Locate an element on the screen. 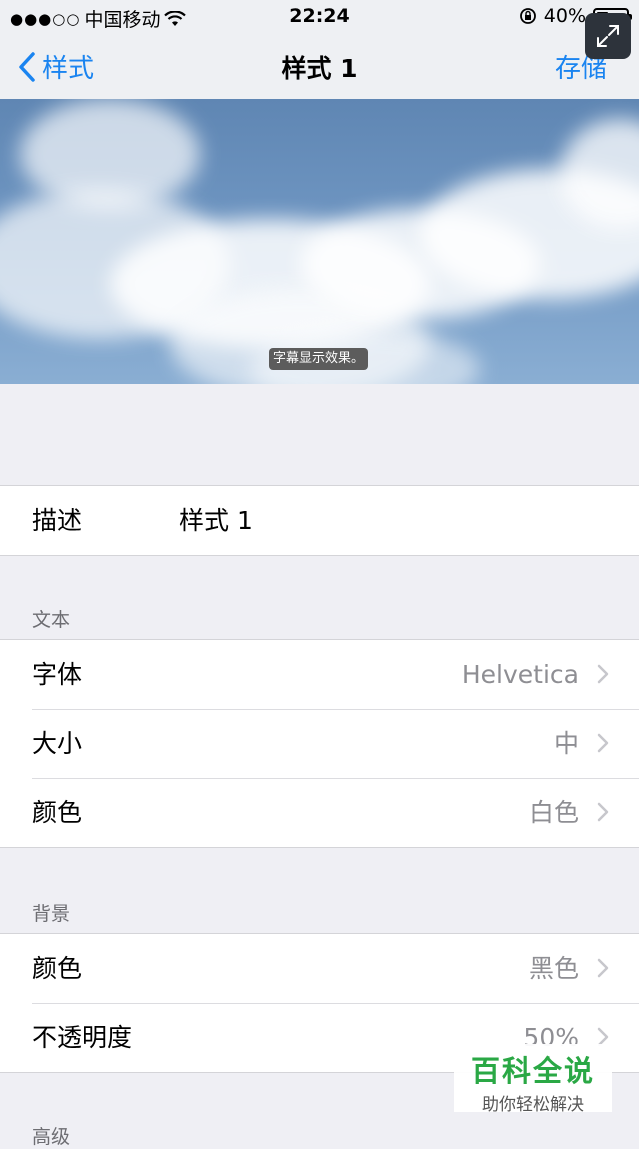 The width and height of the screenshot is (639, 1149). description-value: 样式 1 is located at coordinates (216, 520).